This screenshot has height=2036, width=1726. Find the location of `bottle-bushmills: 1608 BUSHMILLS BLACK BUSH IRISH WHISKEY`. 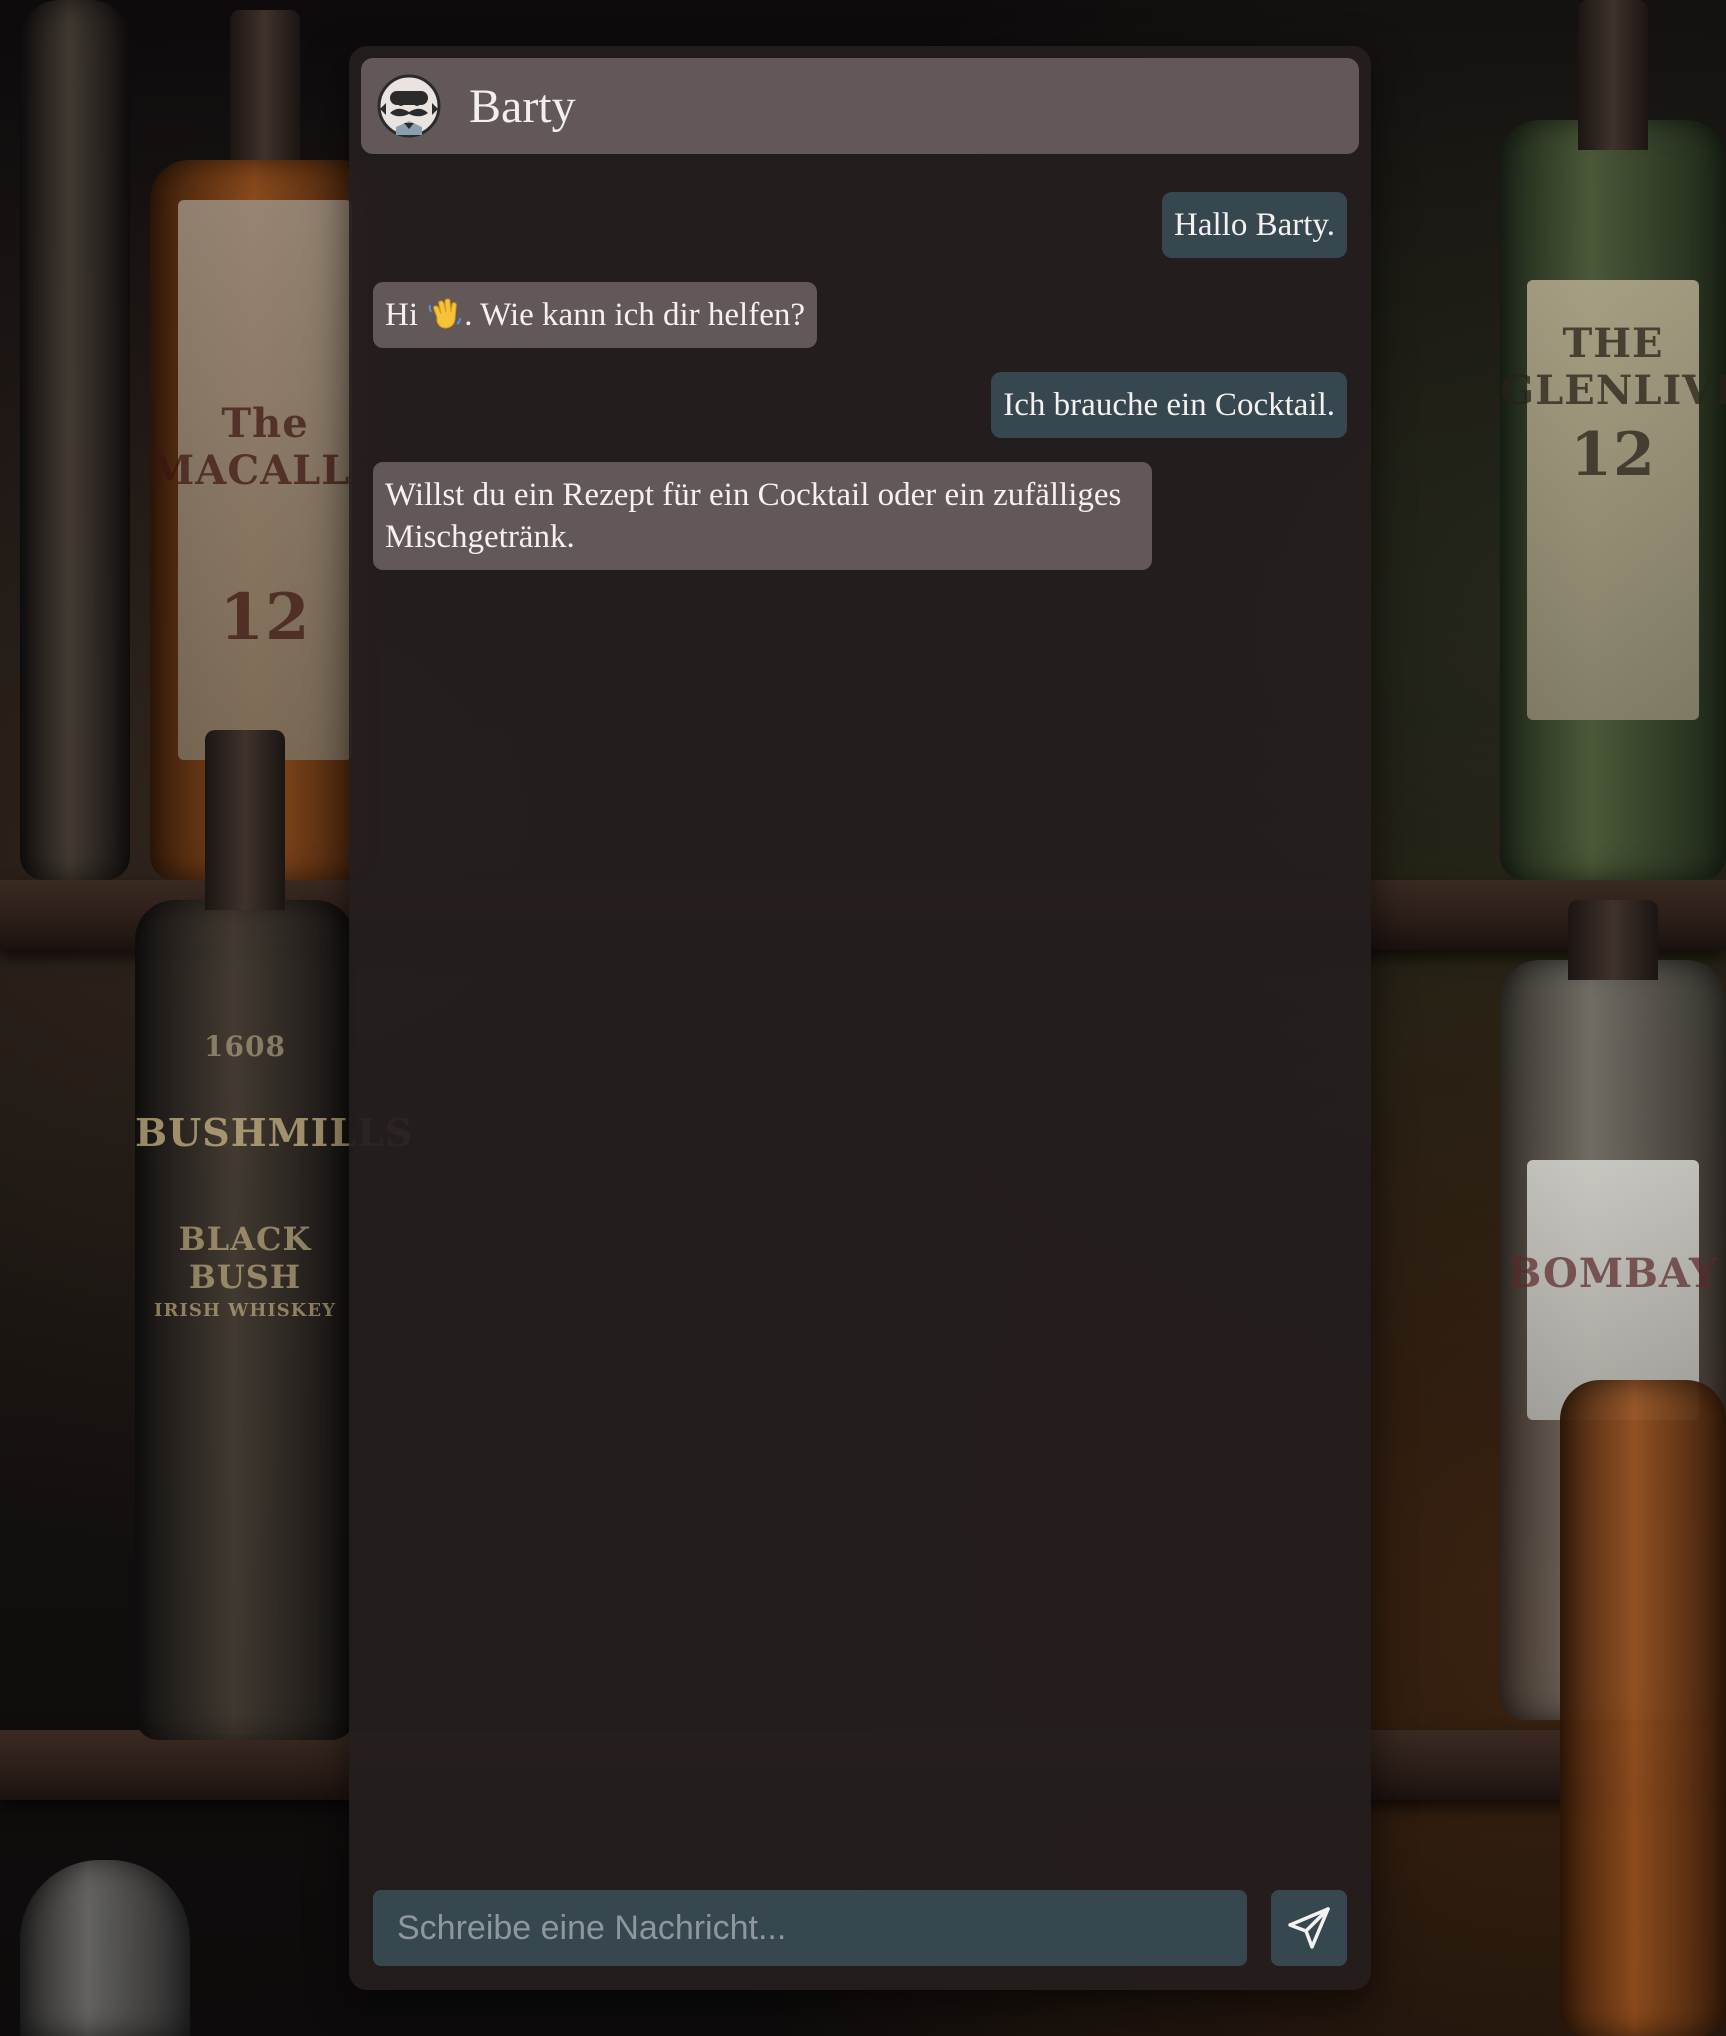

bottle-bushmills: 1608 BUSHMILLS BLACK BUSH IRISH WHISKEY is located at coordinates (274, 1235).